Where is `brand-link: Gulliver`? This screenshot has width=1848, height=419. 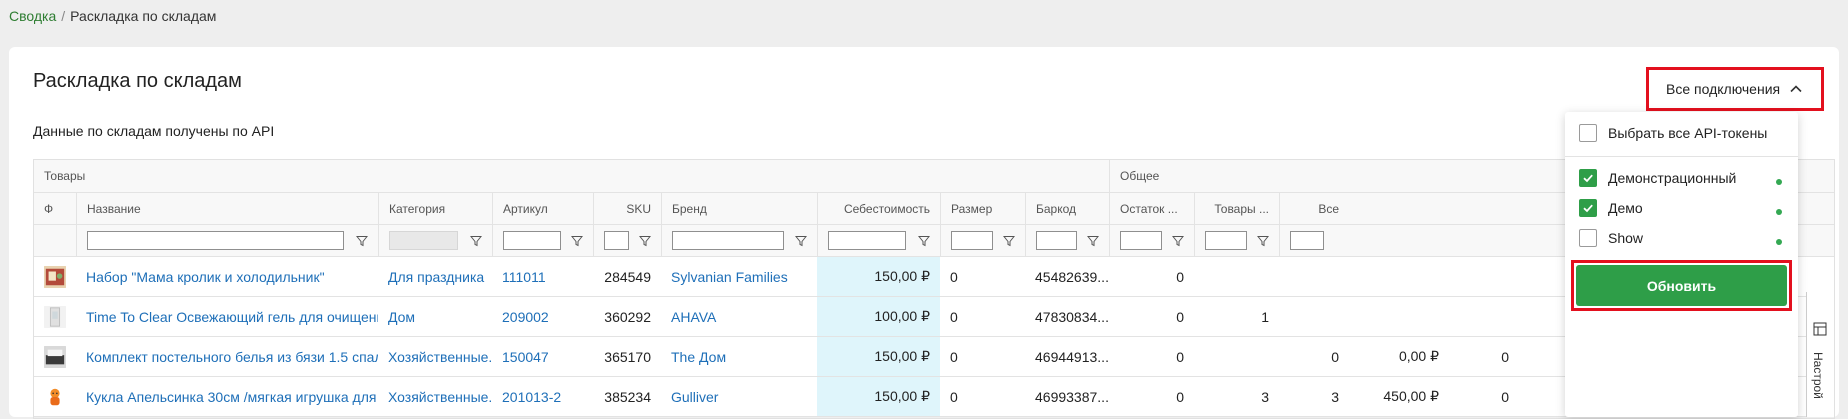 brand-link: Gulliver is located at coordinates (739, 396).